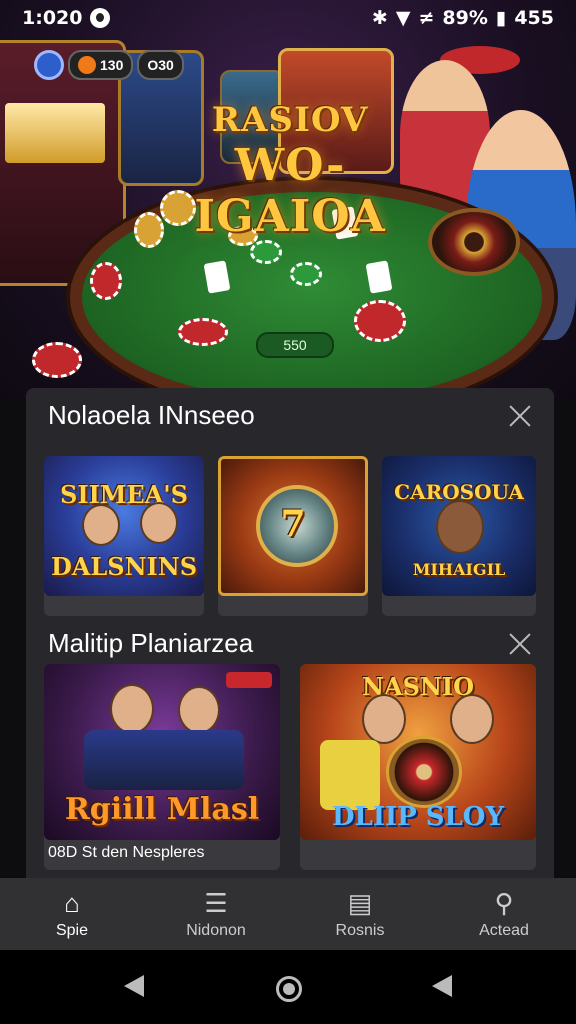 The height and width of the screenshot is (1024, 576). Describe the element at coordinates (504, 930) in the screenshot. I see `nav-item-label: Actead` at that location.